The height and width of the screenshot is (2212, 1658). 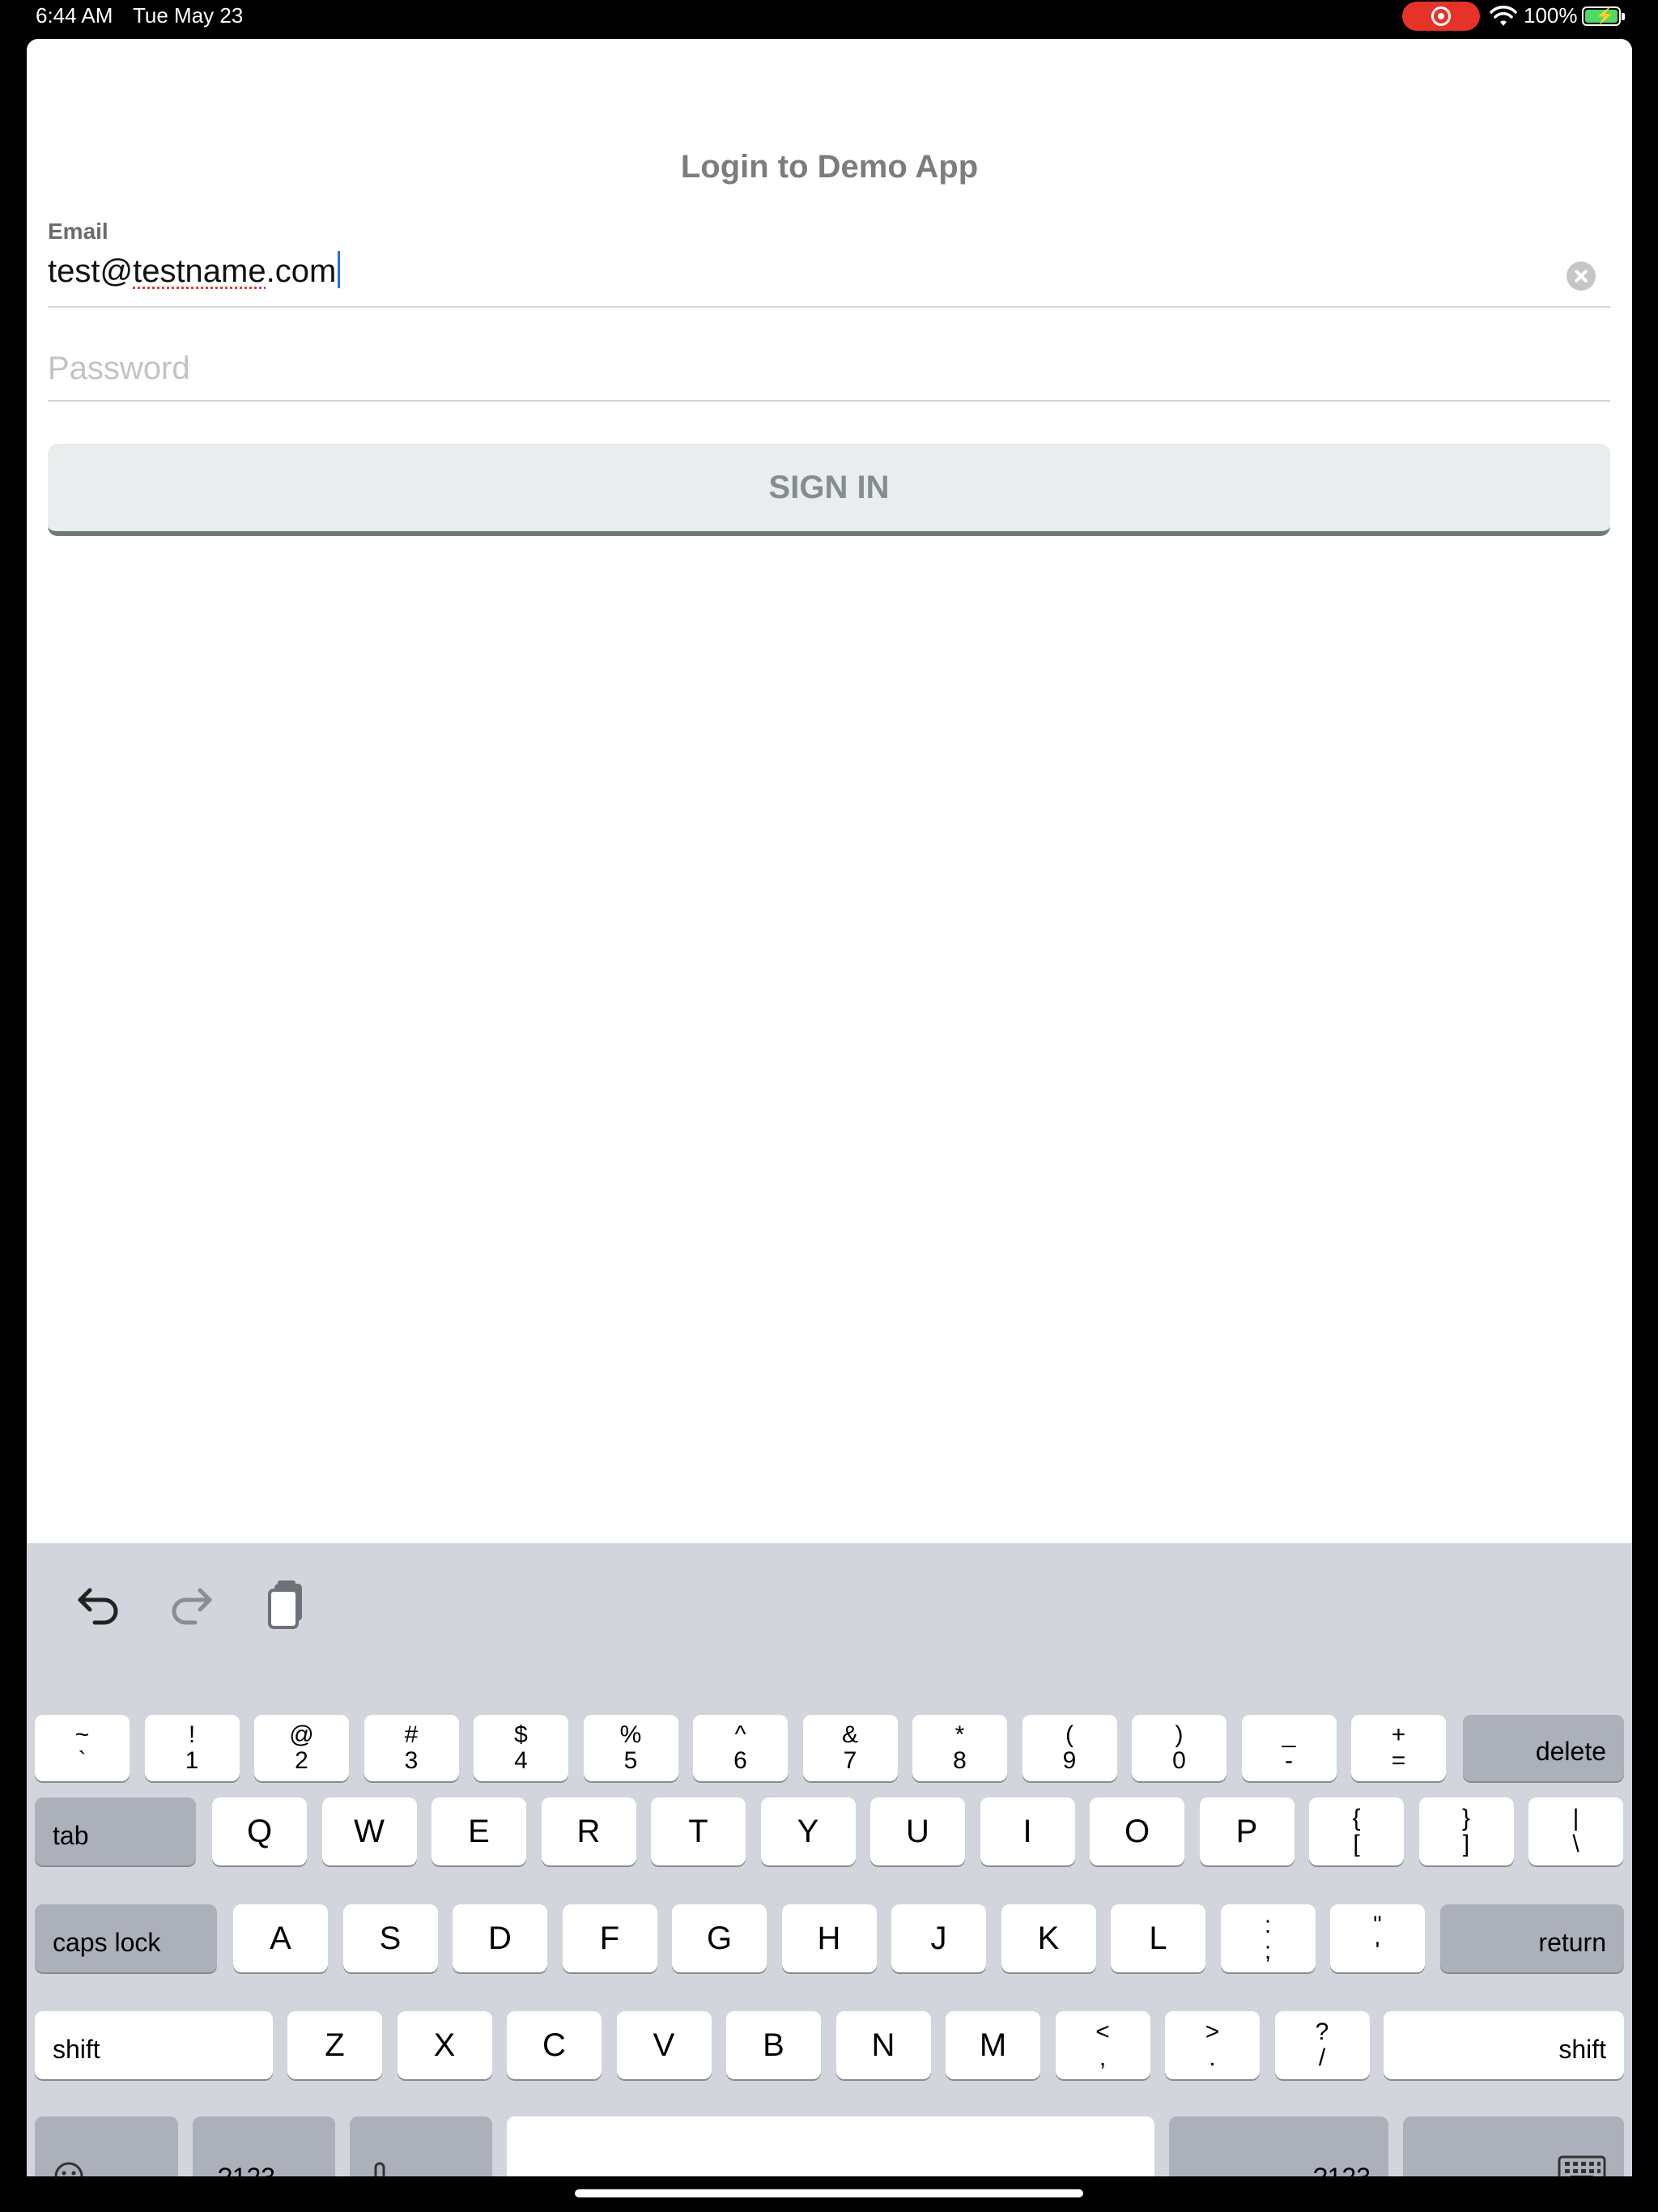 What do you see at coordinates (126, 1938) in the screenshot?
I see `caps-lock-key: caps lock` at bounding box center [126, 1938].